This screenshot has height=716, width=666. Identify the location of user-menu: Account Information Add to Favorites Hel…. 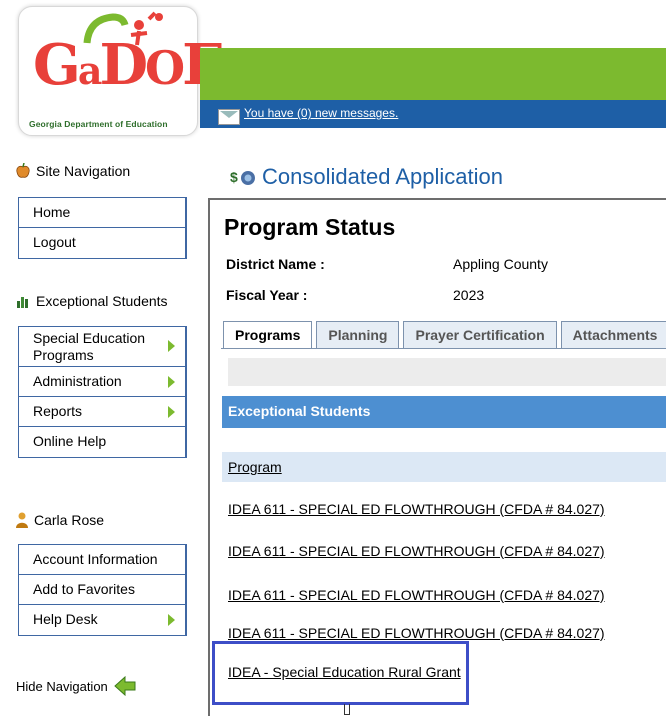
(102, 590).